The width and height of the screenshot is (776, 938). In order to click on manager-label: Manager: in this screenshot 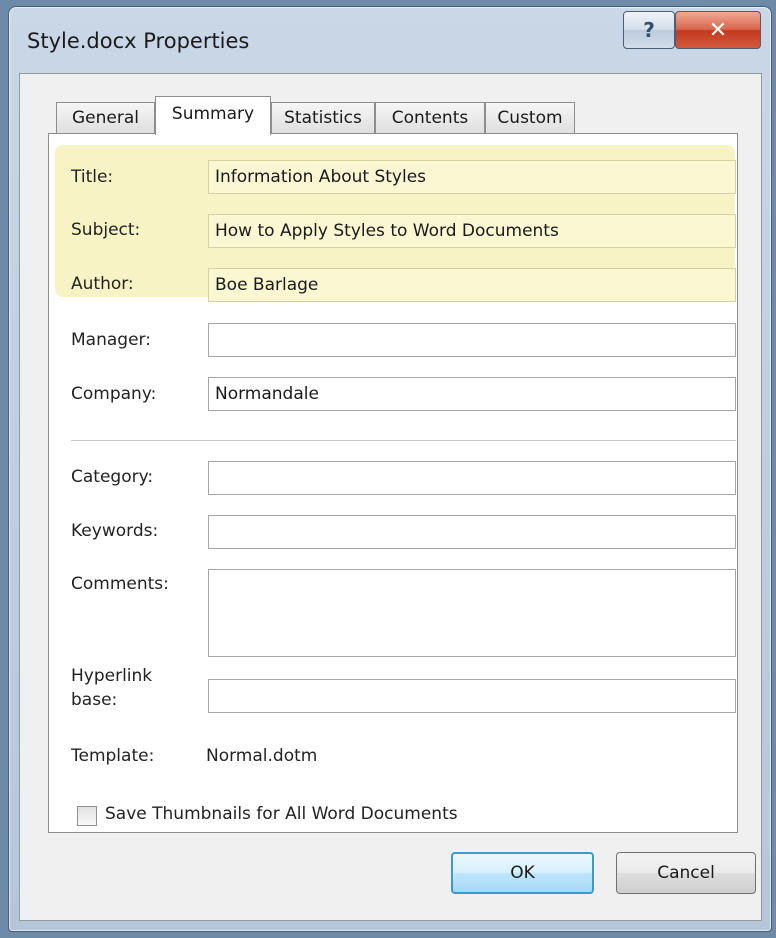, I will do `click(111, 340)`.